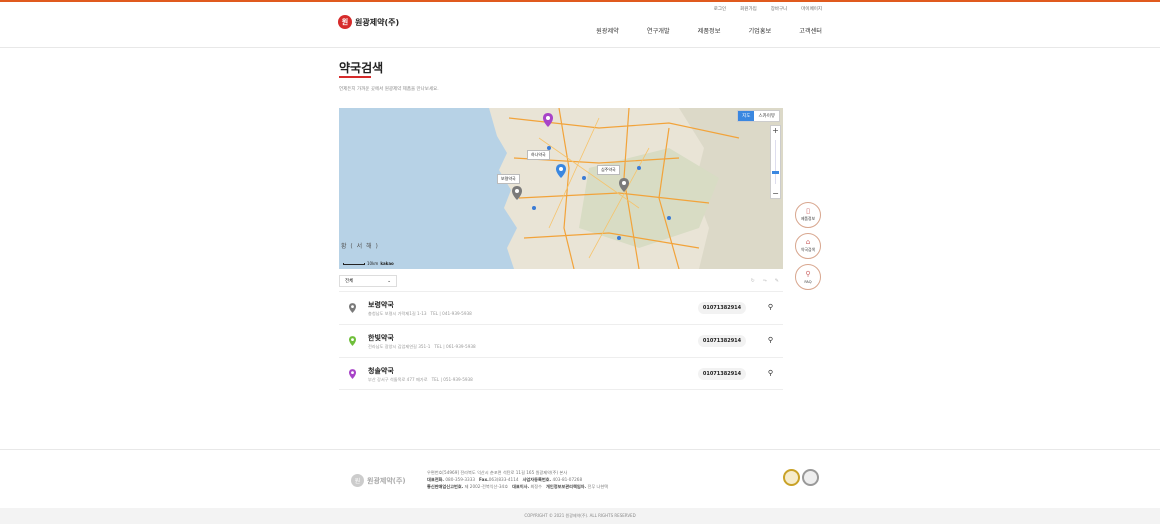 This screenshot has width=1160, height=524. I want to click on edit-icon: ✎, so click(777, 281).